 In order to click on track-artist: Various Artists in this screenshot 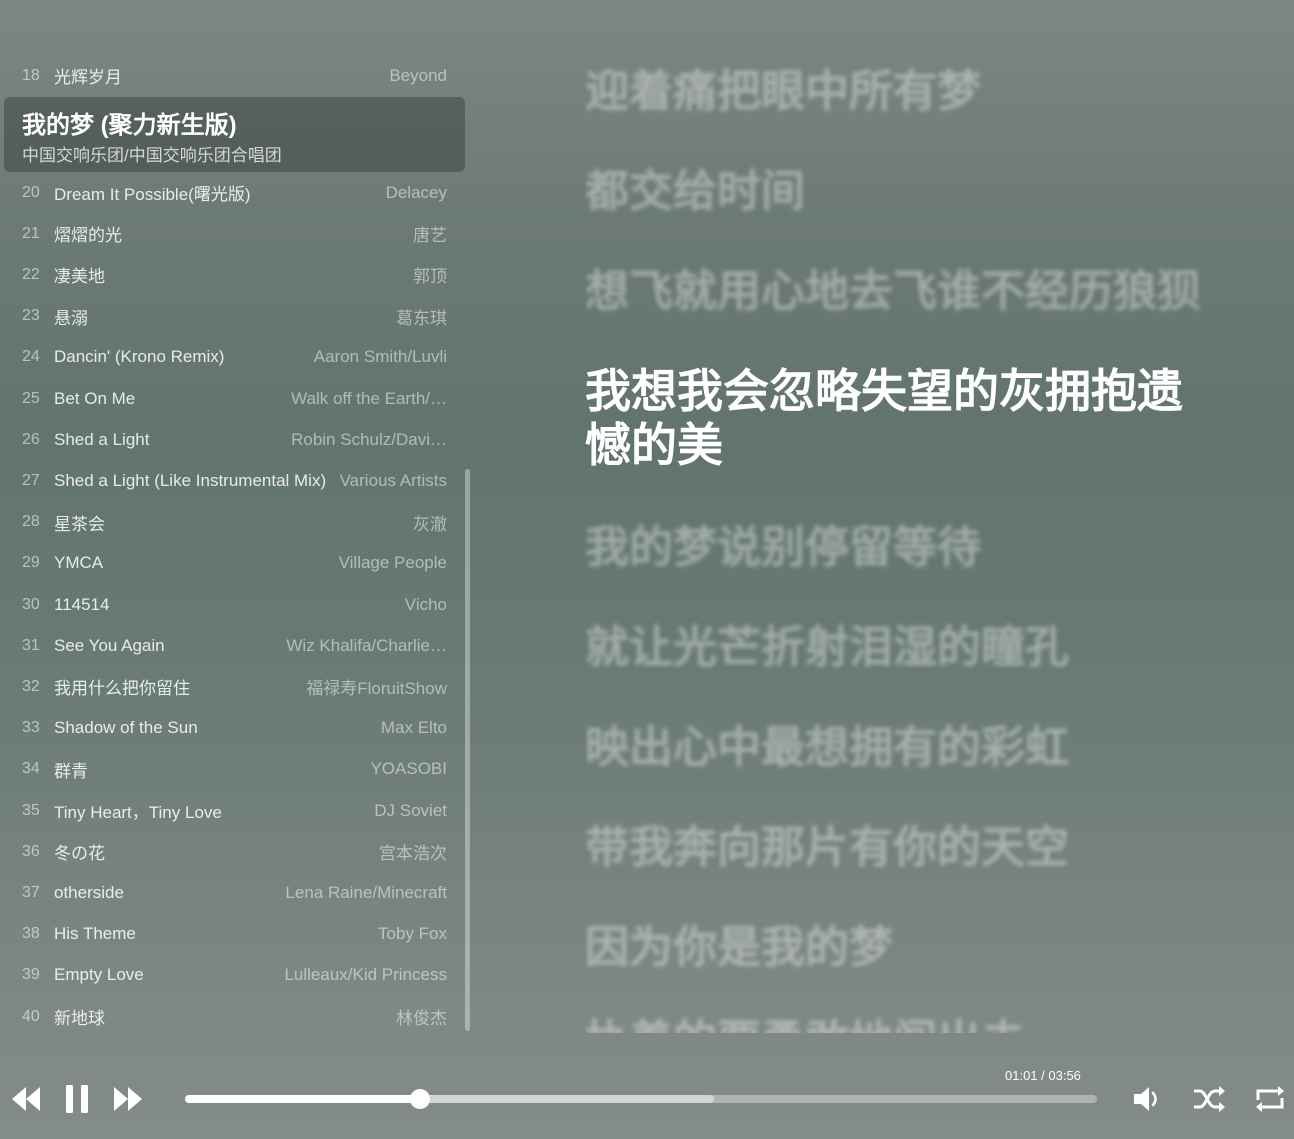, I will do `click(393, 480)`.